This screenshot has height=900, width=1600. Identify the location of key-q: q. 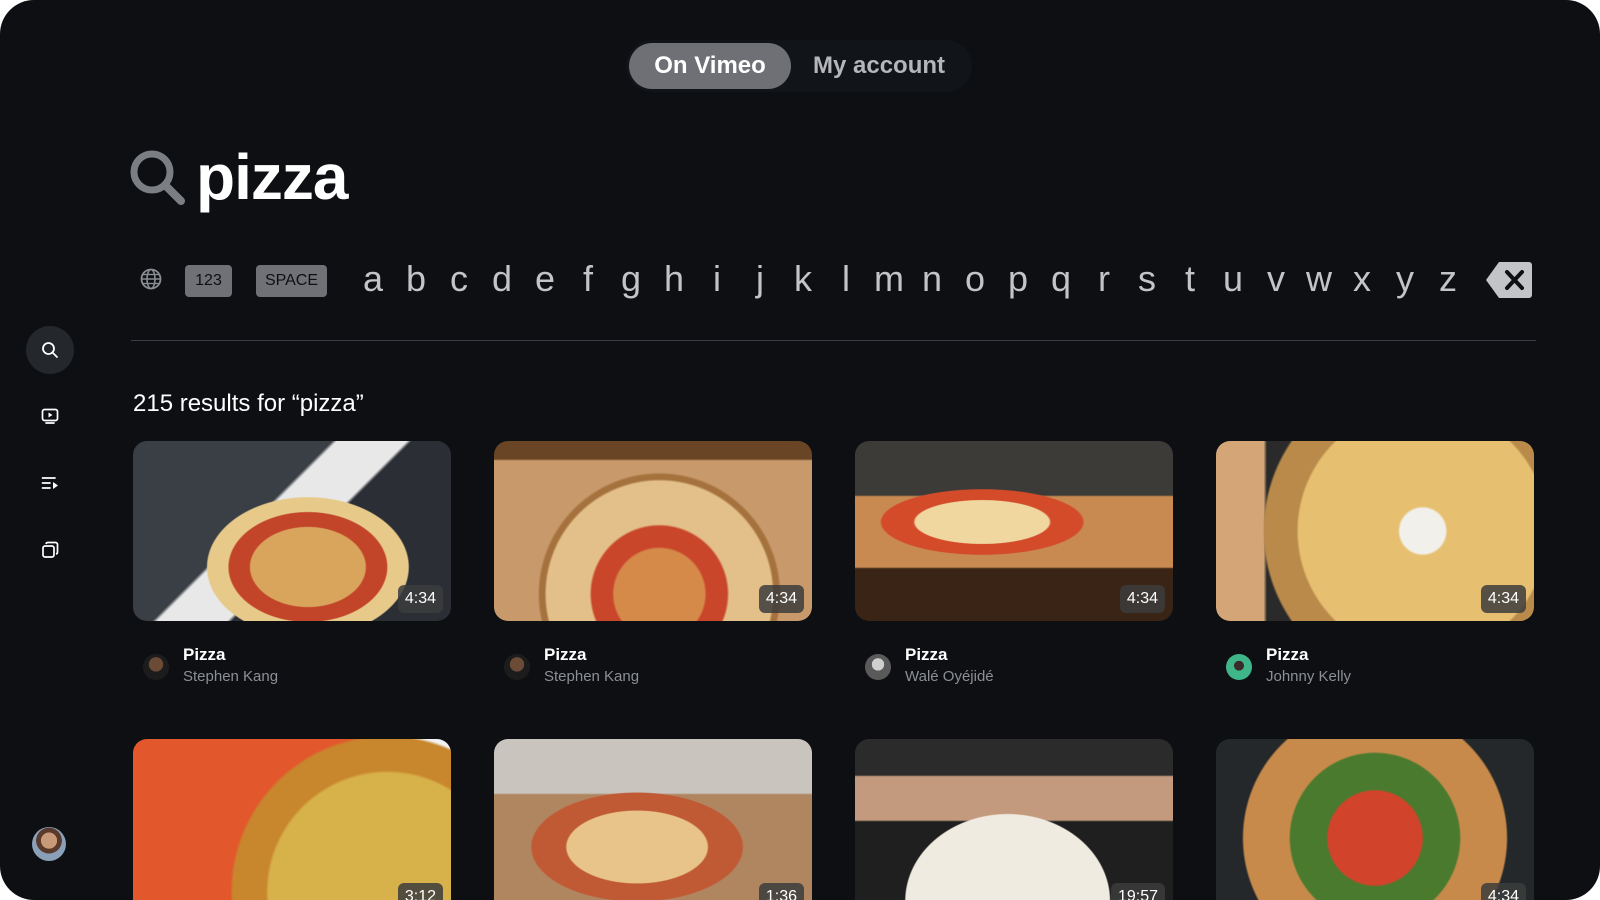
(1061, 279).